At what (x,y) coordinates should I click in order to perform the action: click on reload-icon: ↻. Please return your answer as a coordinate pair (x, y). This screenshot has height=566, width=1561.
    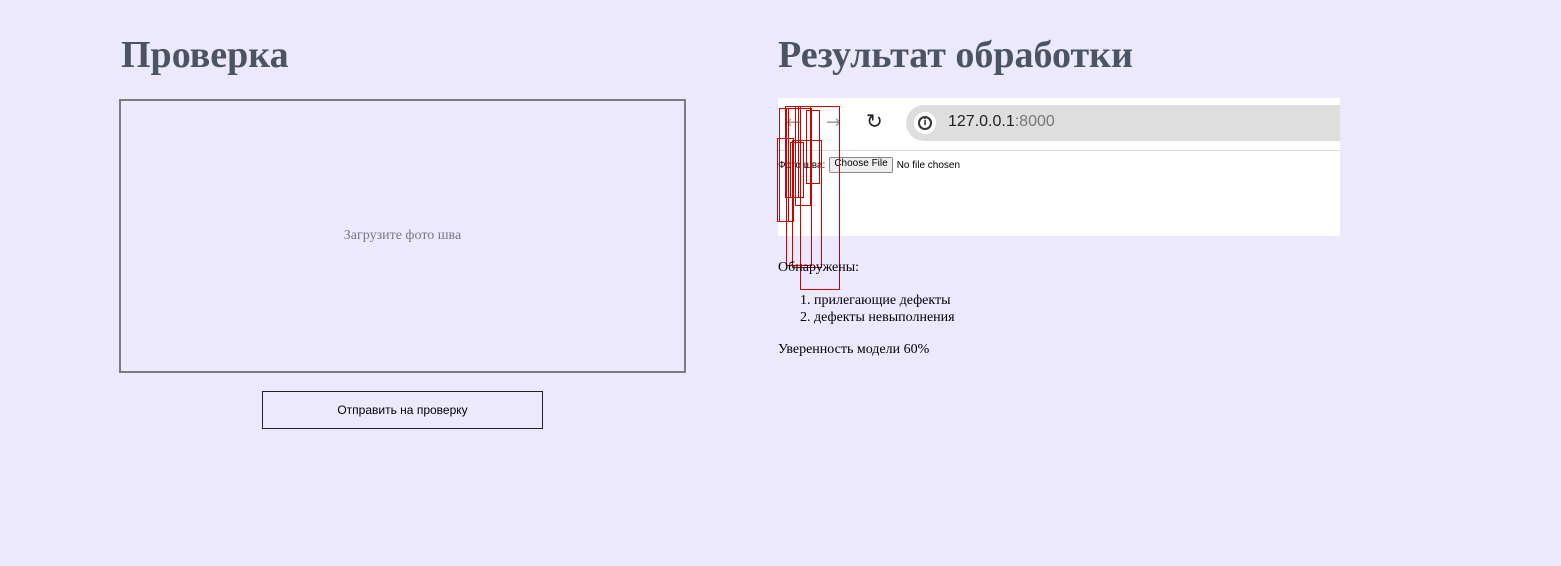
    Looking at the image, I should click on (874, 121).